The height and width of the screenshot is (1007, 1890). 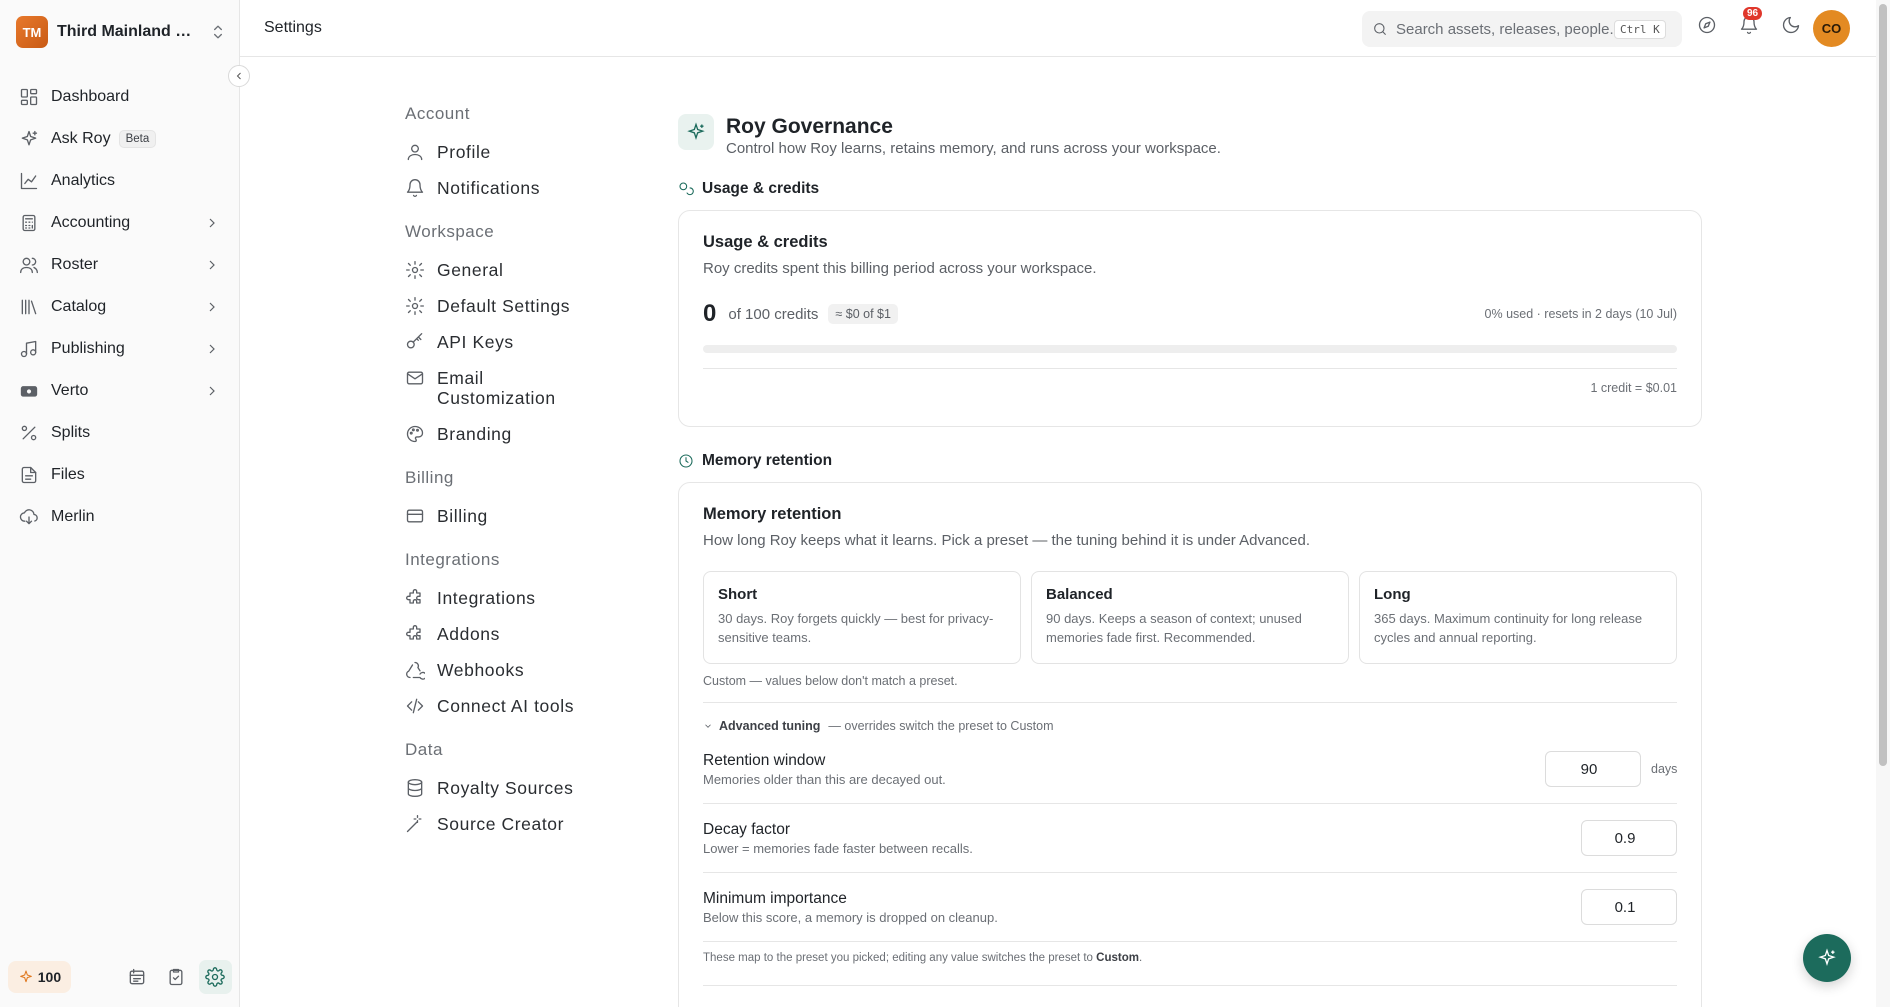 What do you see at coordinates (525, 518) in the screenshot?
I see `settings-item-billing: Billing` at bounding box center [525, 518].